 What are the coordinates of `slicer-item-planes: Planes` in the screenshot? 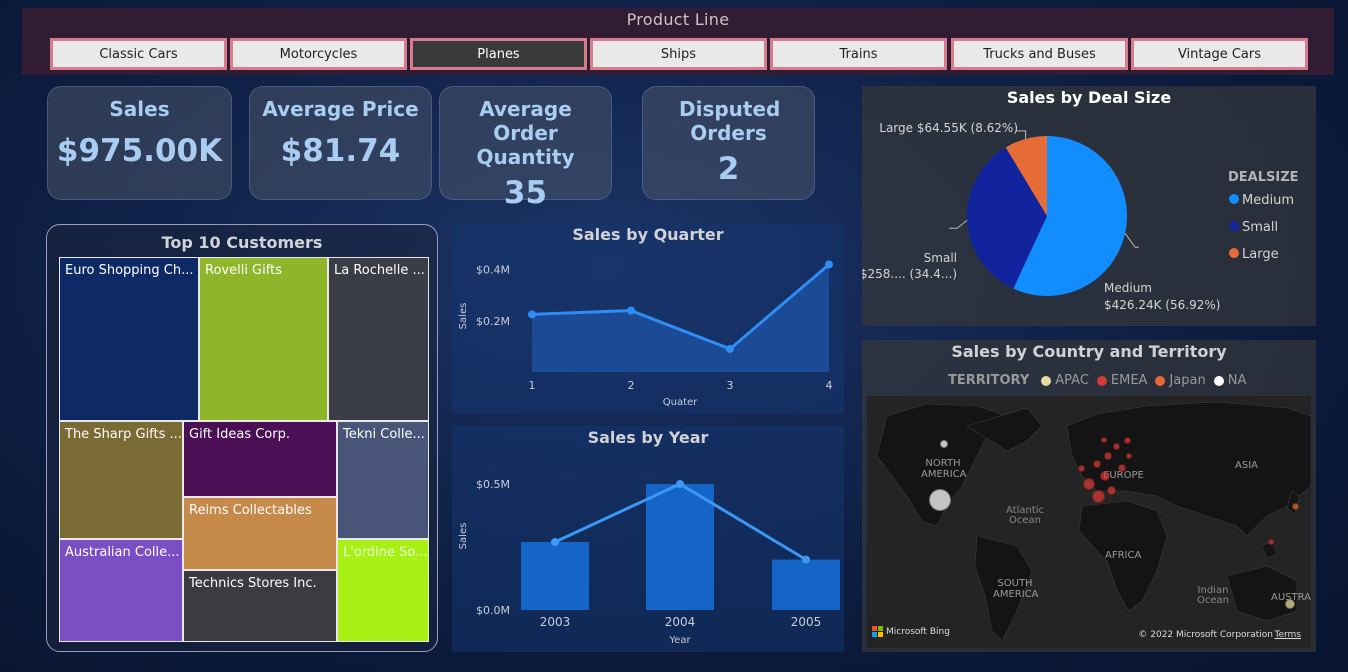 It's located at (498, 54).